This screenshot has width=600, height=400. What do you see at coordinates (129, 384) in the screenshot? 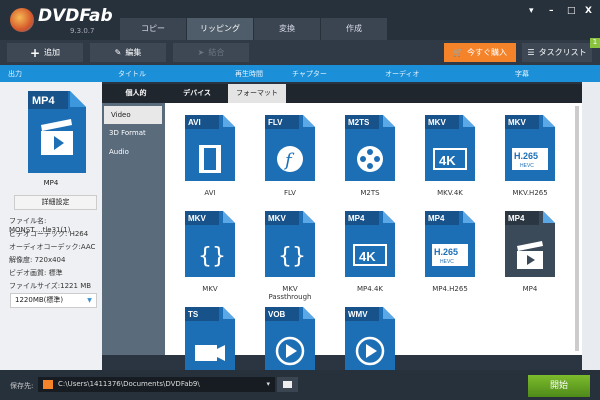
I see `save-path-value: C:\Users\1411376\Documents\DVDFab9\` at bounding box center [129, 384].